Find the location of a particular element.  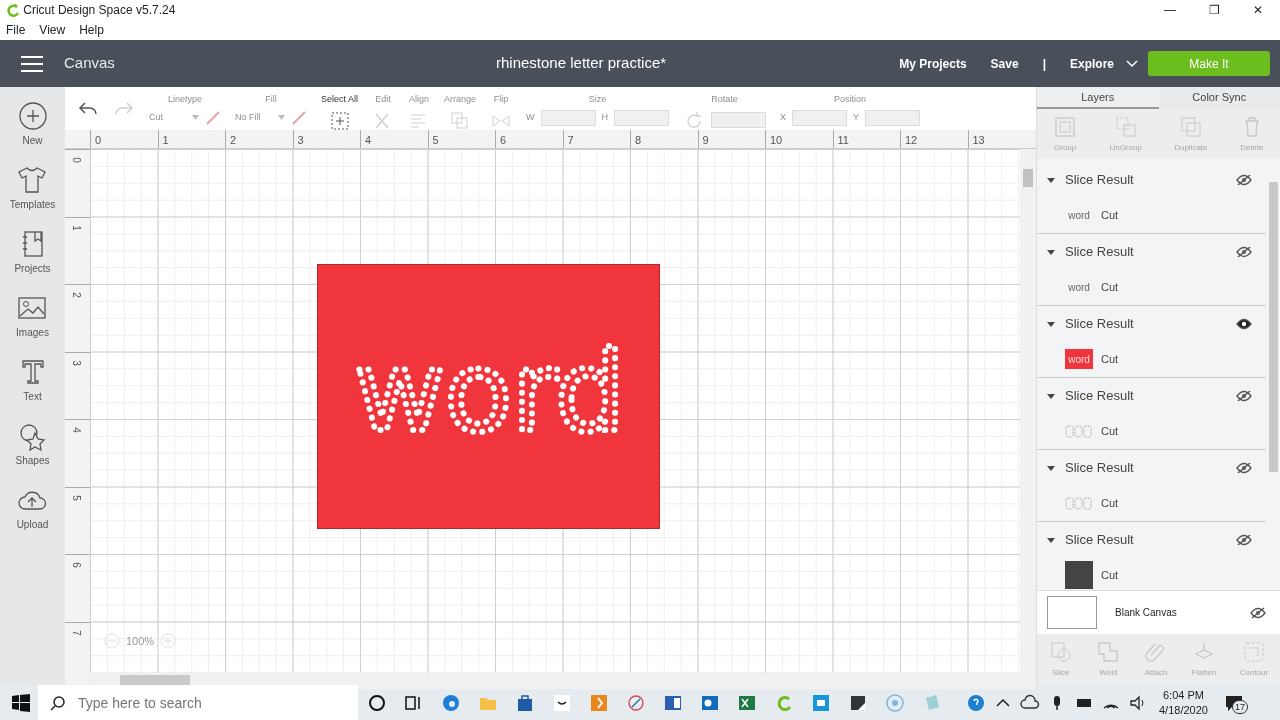

ungroup-icon is located at coordinates (1125, 126).